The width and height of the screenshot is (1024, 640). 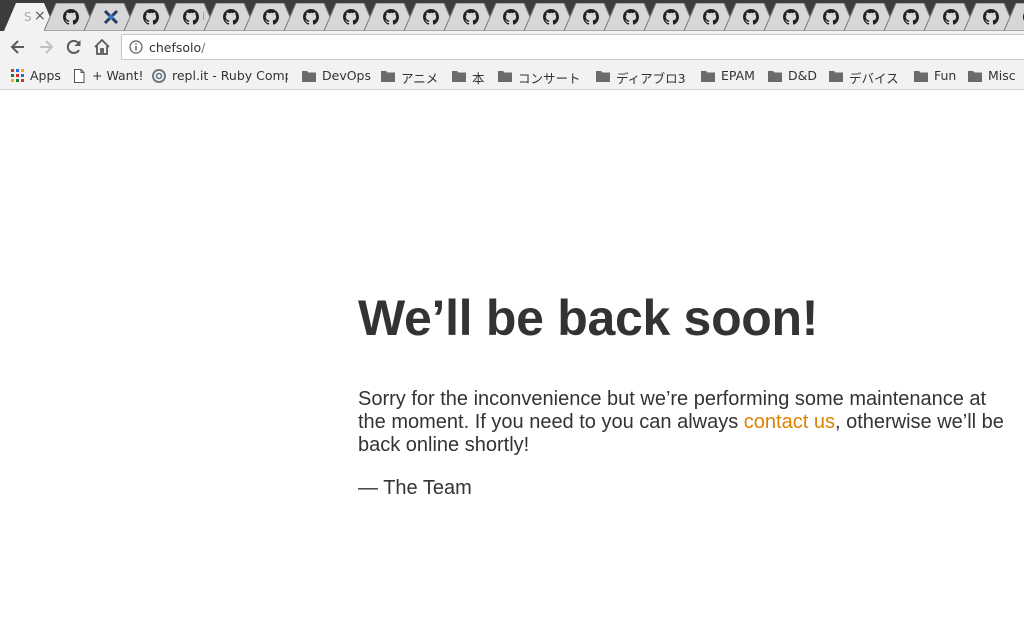 I want to click on forward-arrow-icon, so click(x=46, y=47).